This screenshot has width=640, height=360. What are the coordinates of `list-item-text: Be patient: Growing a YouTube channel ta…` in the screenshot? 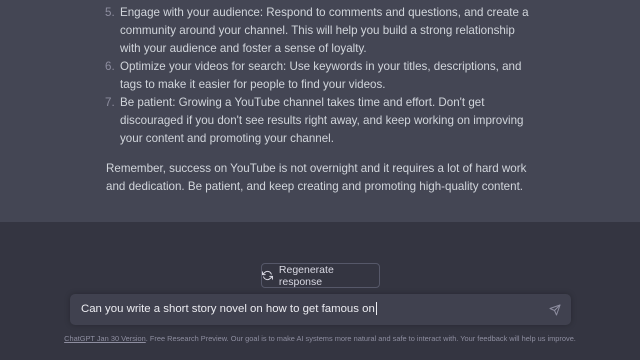 It's located at (322, 120).